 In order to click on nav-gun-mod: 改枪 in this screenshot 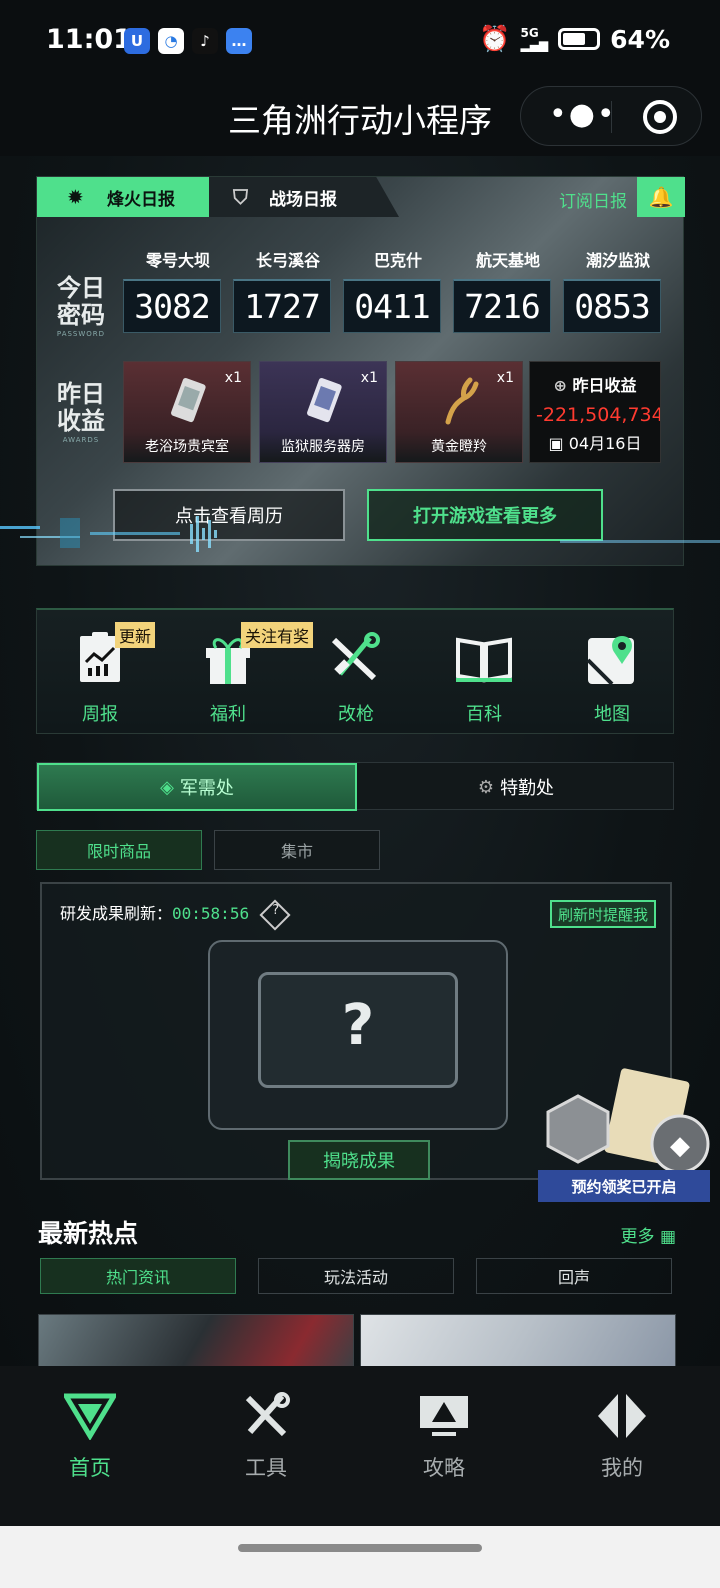, I will do `click(356, 678)`.